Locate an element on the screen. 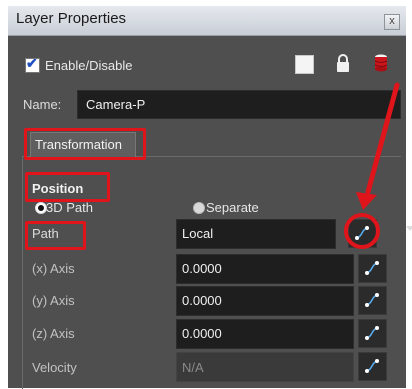  annotation-arrow-head is located at coordinates (366, 201).